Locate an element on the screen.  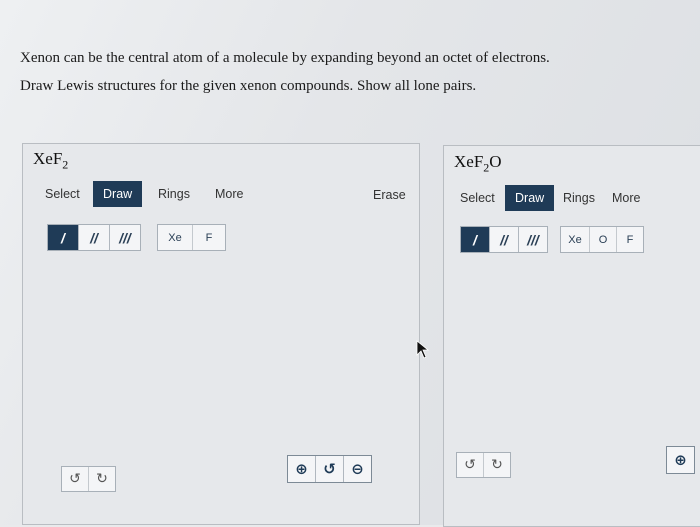
formula-label: XeF2 is located at coordinates (51, 160).